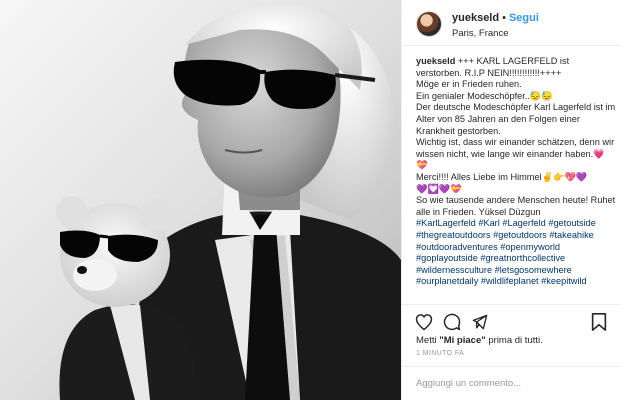  I want to click on like-link: "Mi piace", so click(462, 340).